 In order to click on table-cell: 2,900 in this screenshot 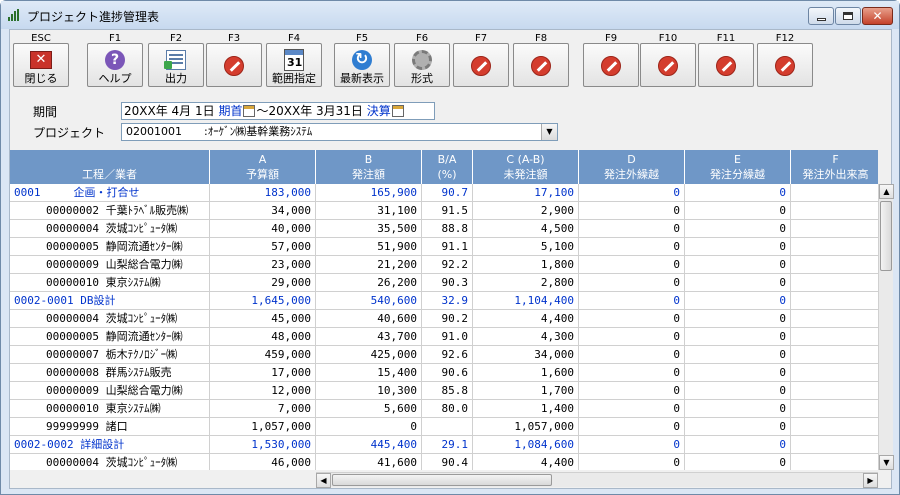, I will do `click(526, 211)`.